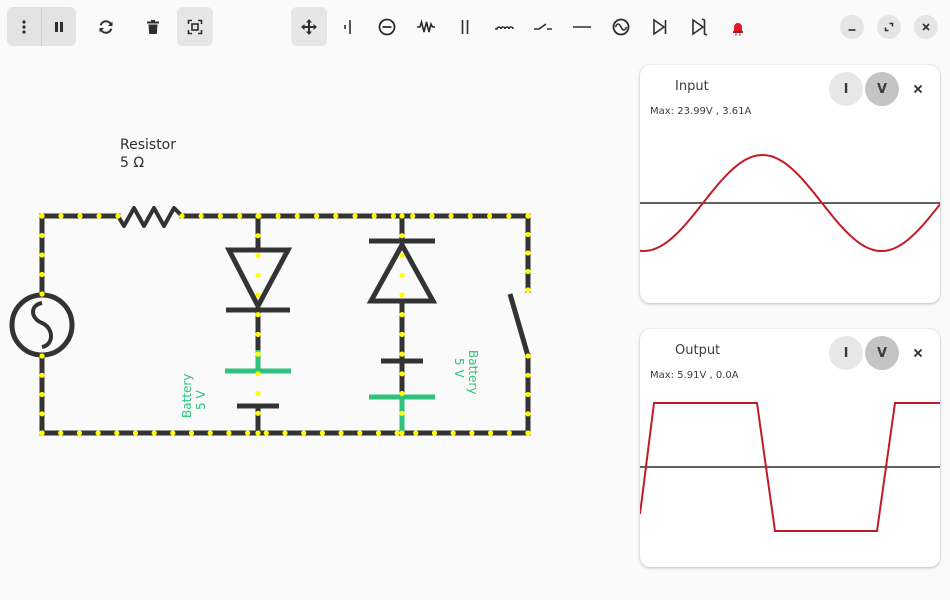  I want to click on input-current-toggle: I, so click(846, 89).